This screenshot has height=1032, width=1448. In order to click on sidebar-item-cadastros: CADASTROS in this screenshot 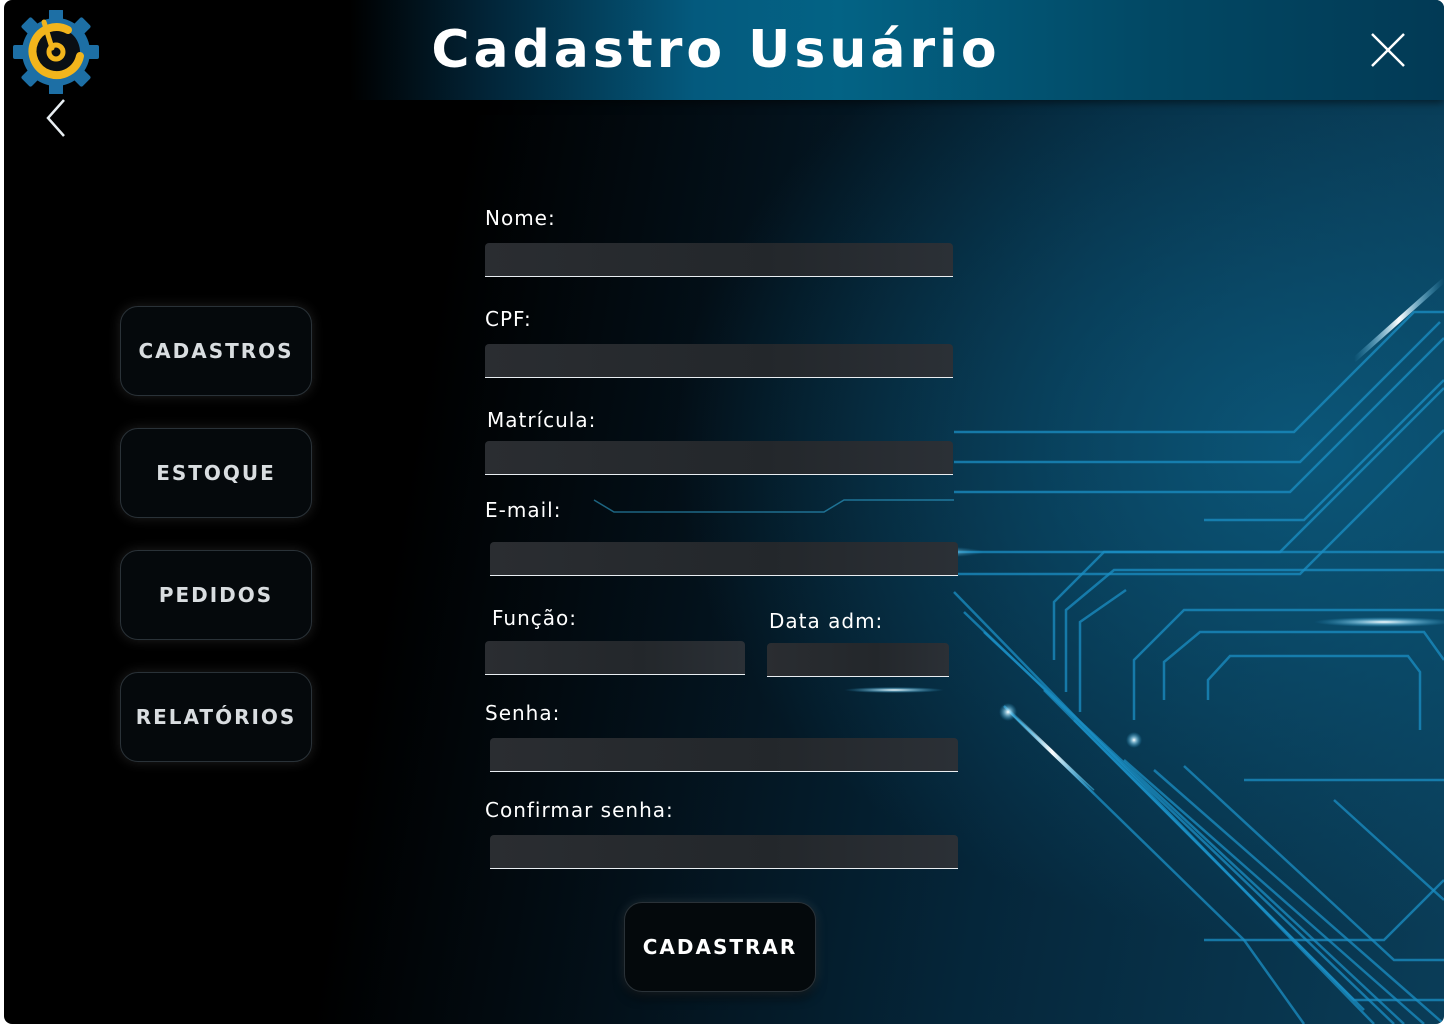, I will do `click(216, 351)`.